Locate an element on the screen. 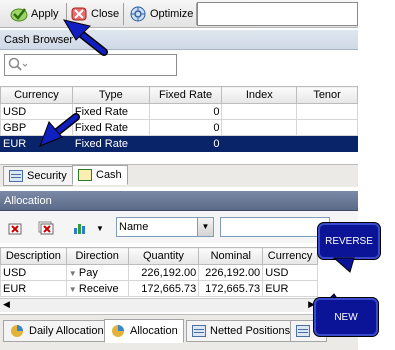 Image resolution: width=395 pixels, height=350 pixels. callout-pointer is located at coordinates (343, 265).